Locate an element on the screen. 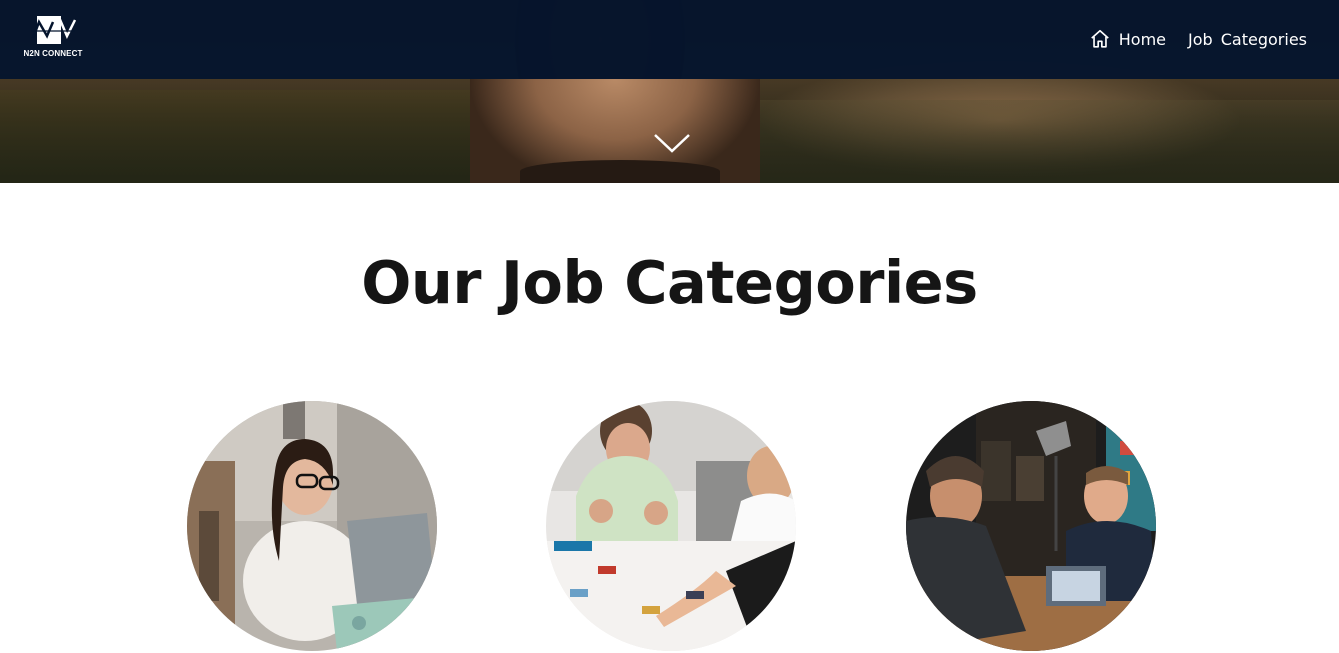  nav-home-label: Home is located at coordinates (1142, 39).